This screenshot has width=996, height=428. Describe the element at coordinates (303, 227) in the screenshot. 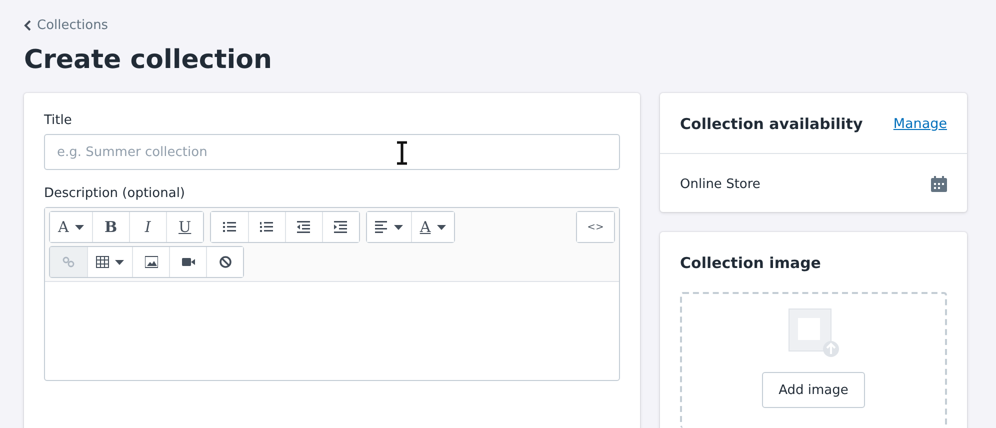

I see `outdent-icon` at that location.